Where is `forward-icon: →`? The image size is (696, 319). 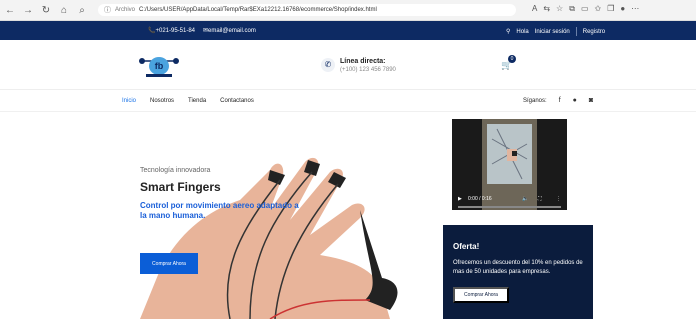 forward-icon: → is located at coordinates (28, 10).